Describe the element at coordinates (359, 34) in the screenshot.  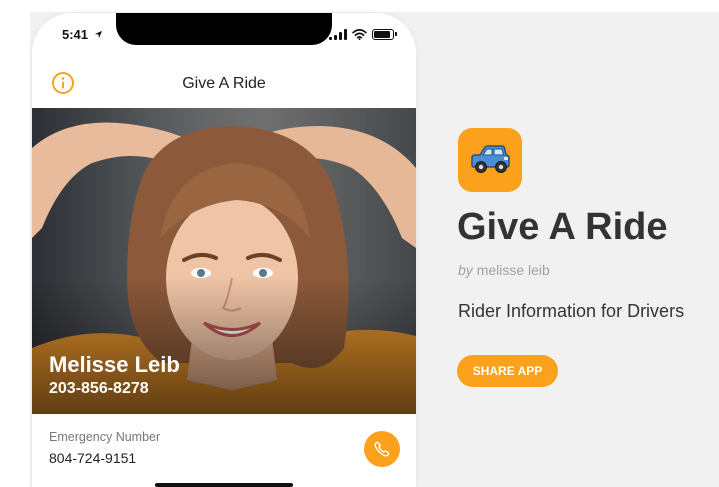
I see `wifi-icon` at that location.